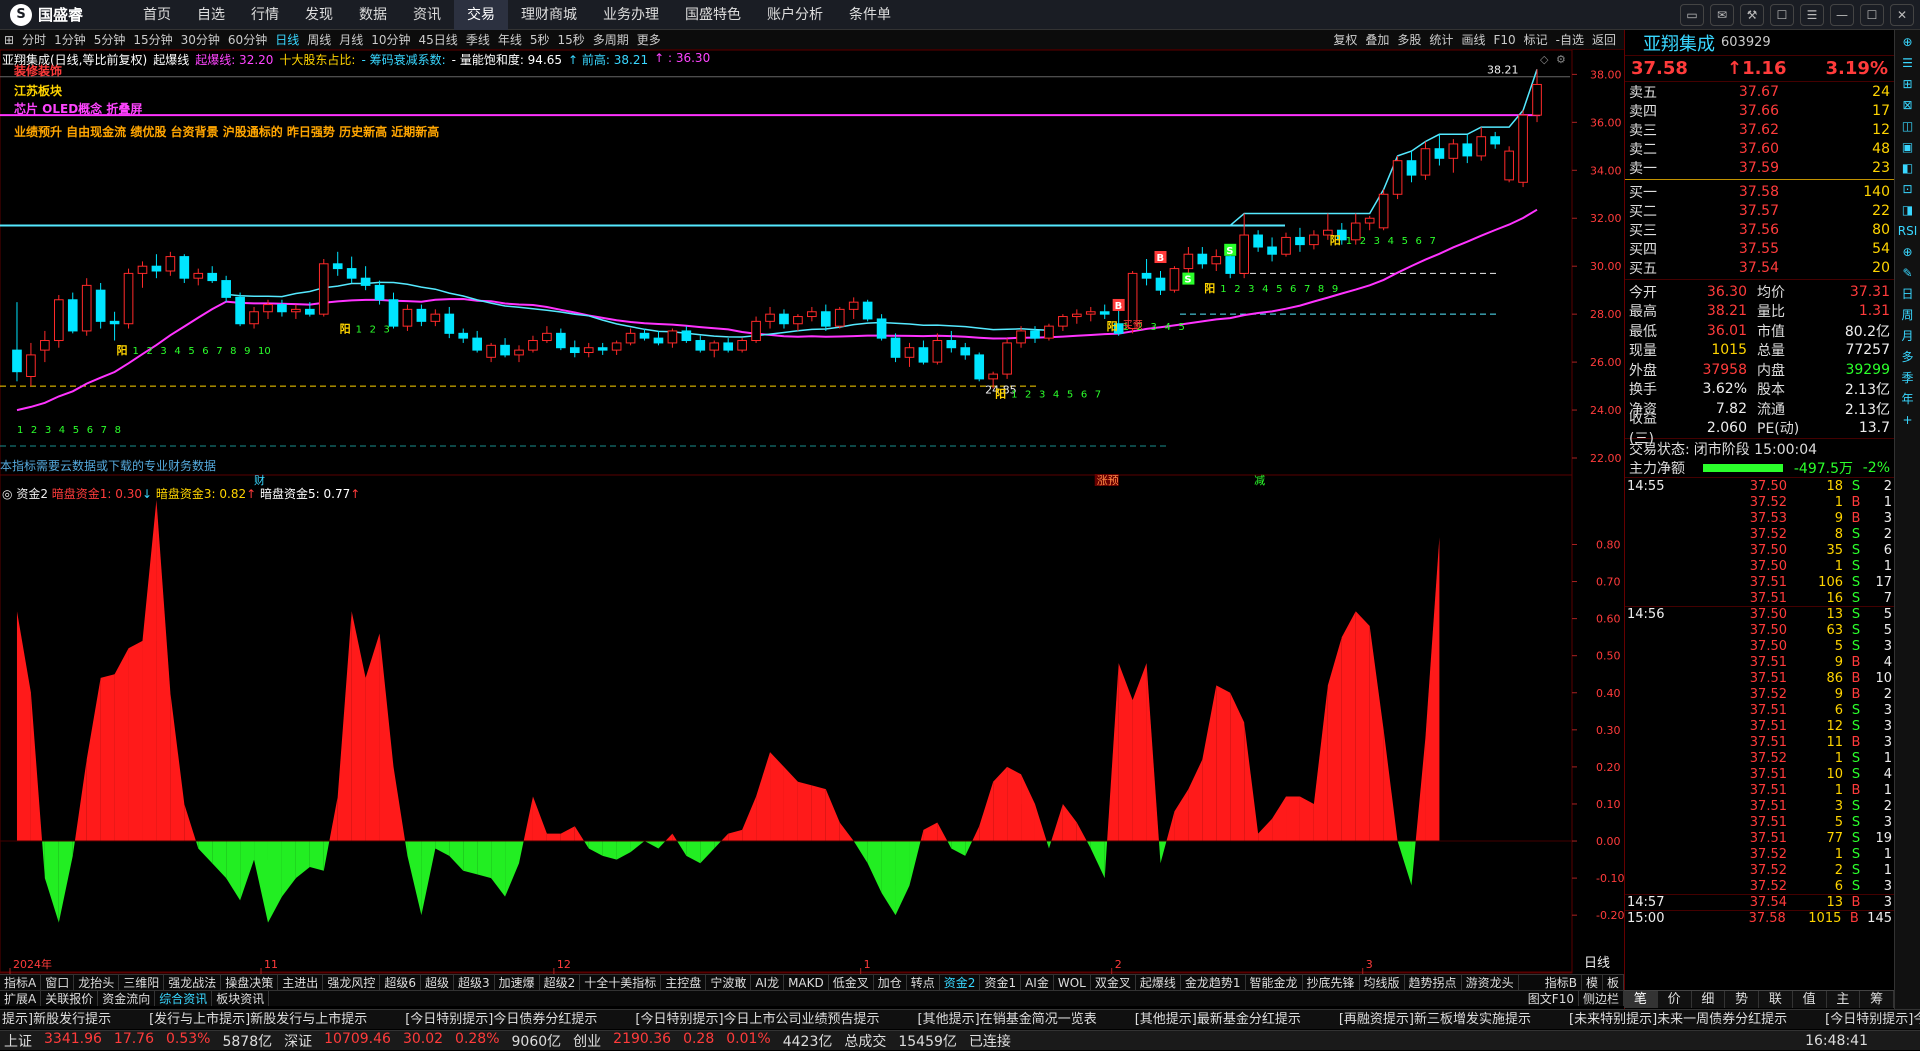 This screenshot has height=1051, width=1920. What do you see at coordinates (1908, 399) in the screenshot?
I see `sidebar-tool-icon-17: 年` at bounding box center [1908, 399].